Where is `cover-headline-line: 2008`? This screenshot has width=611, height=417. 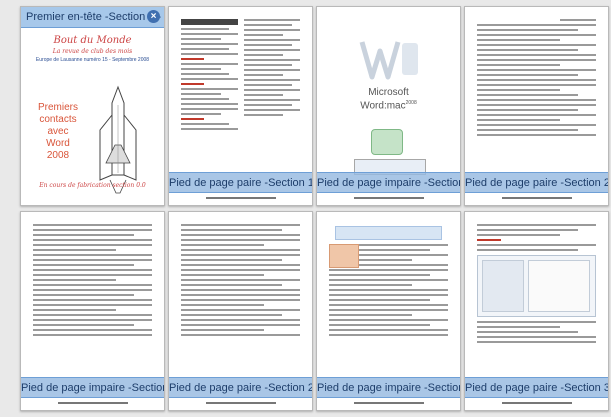
cover-headline-line: 2008 is located at coordinates (58, 155).